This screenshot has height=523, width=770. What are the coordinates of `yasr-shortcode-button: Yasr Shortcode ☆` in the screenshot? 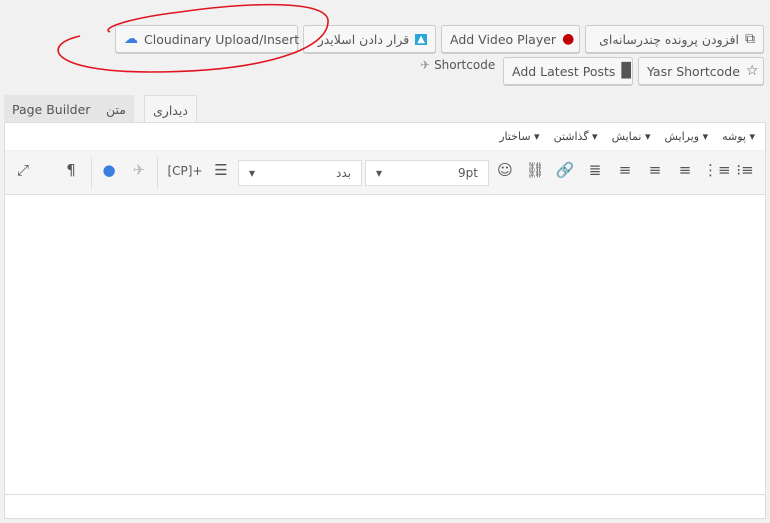 It's located at (701, 71).